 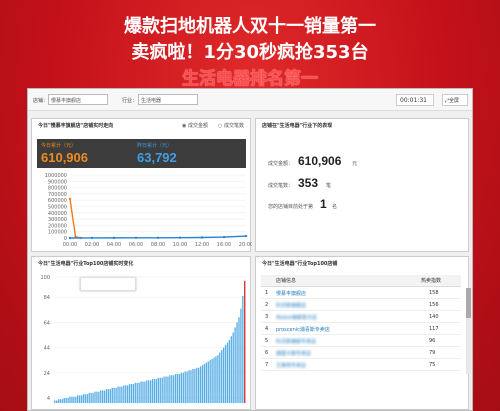 I want to click on y-tick-label: 600000, so click(x=57, y=201).